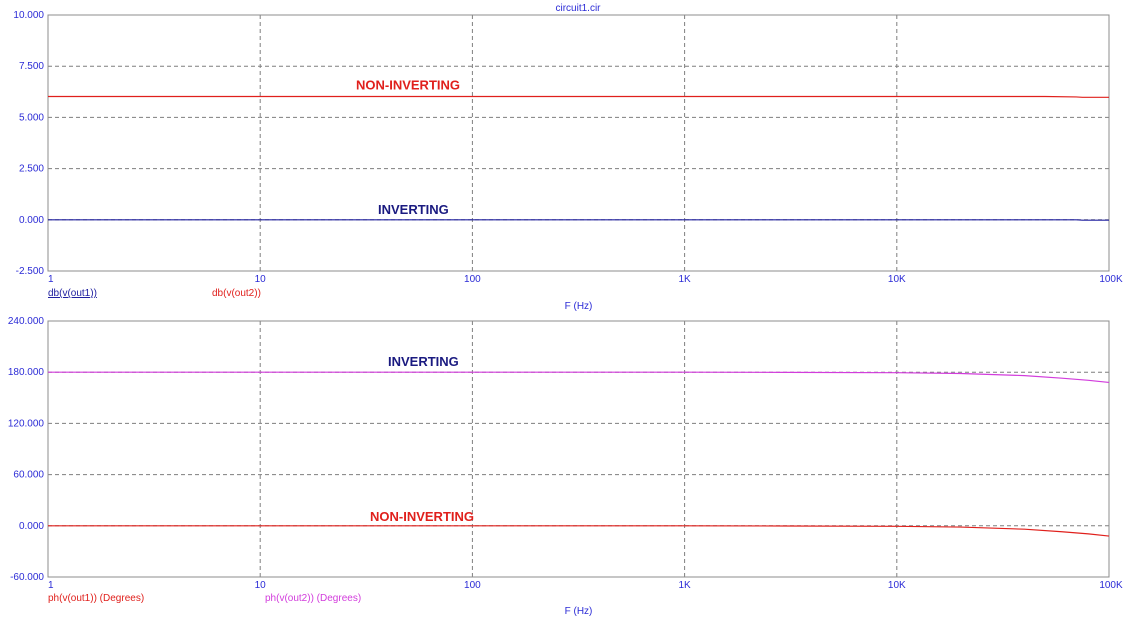 The height and width of the screenshot is (624, 1138). What do you see at coordinates (30, 271) in the screenshot?
I see `y-tick-label: -2.500` at bounding box center [30, 271].